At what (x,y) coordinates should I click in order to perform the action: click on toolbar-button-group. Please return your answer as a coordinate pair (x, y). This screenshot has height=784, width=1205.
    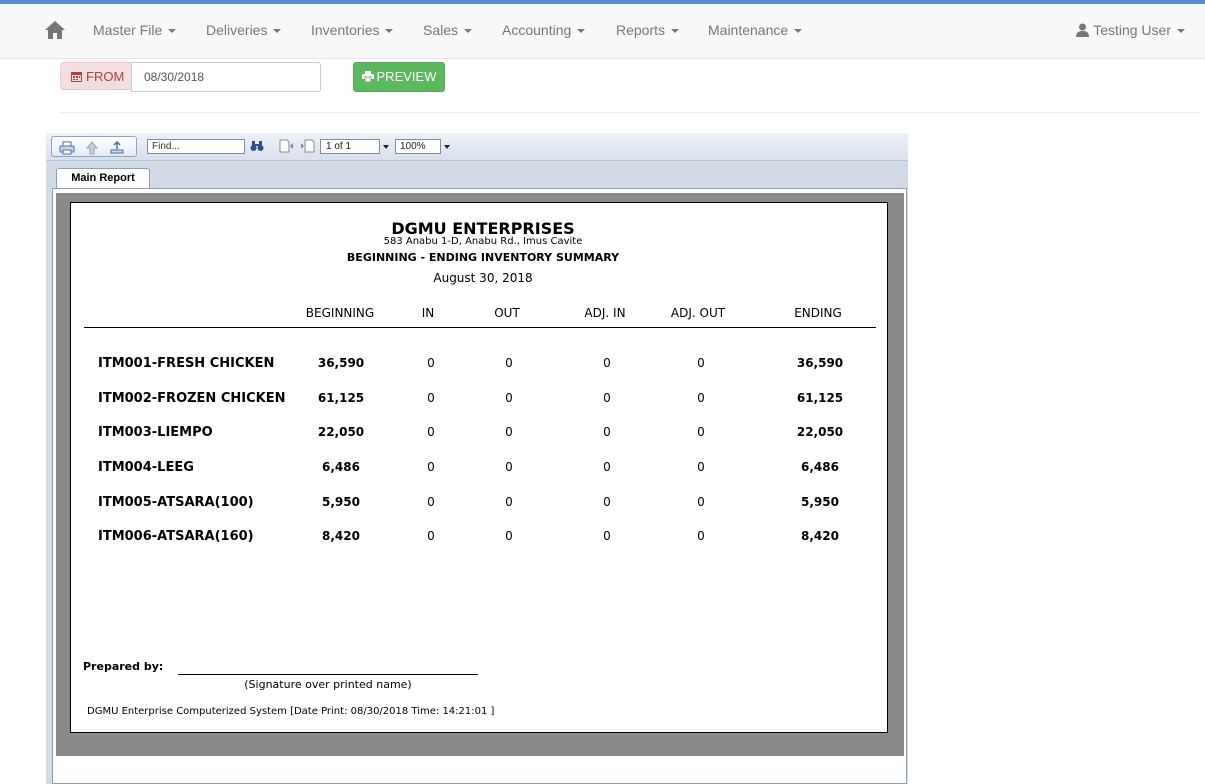
    Looking at the image, I should click on (94, 146).